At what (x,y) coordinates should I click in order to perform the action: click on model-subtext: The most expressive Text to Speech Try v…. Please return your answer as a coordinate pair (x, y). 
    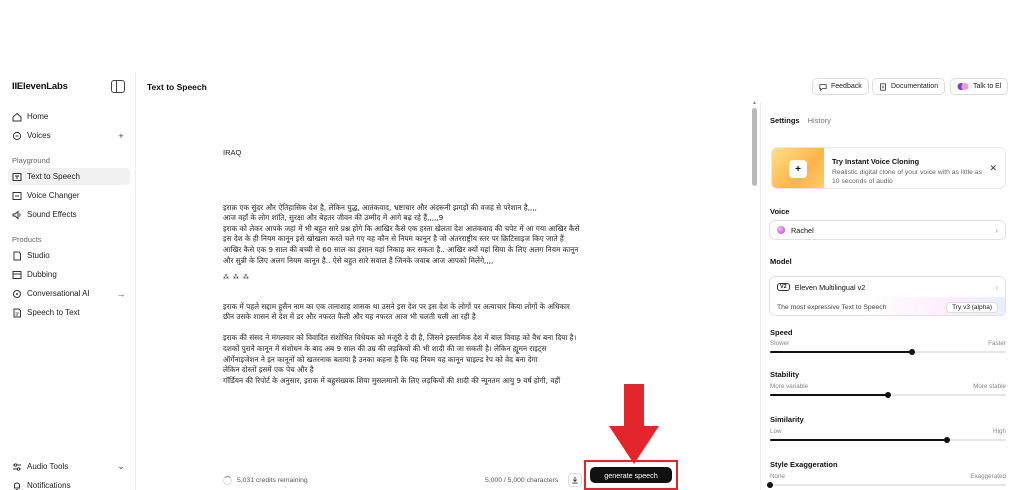
    Looking at the image, I should click on (887, 306).